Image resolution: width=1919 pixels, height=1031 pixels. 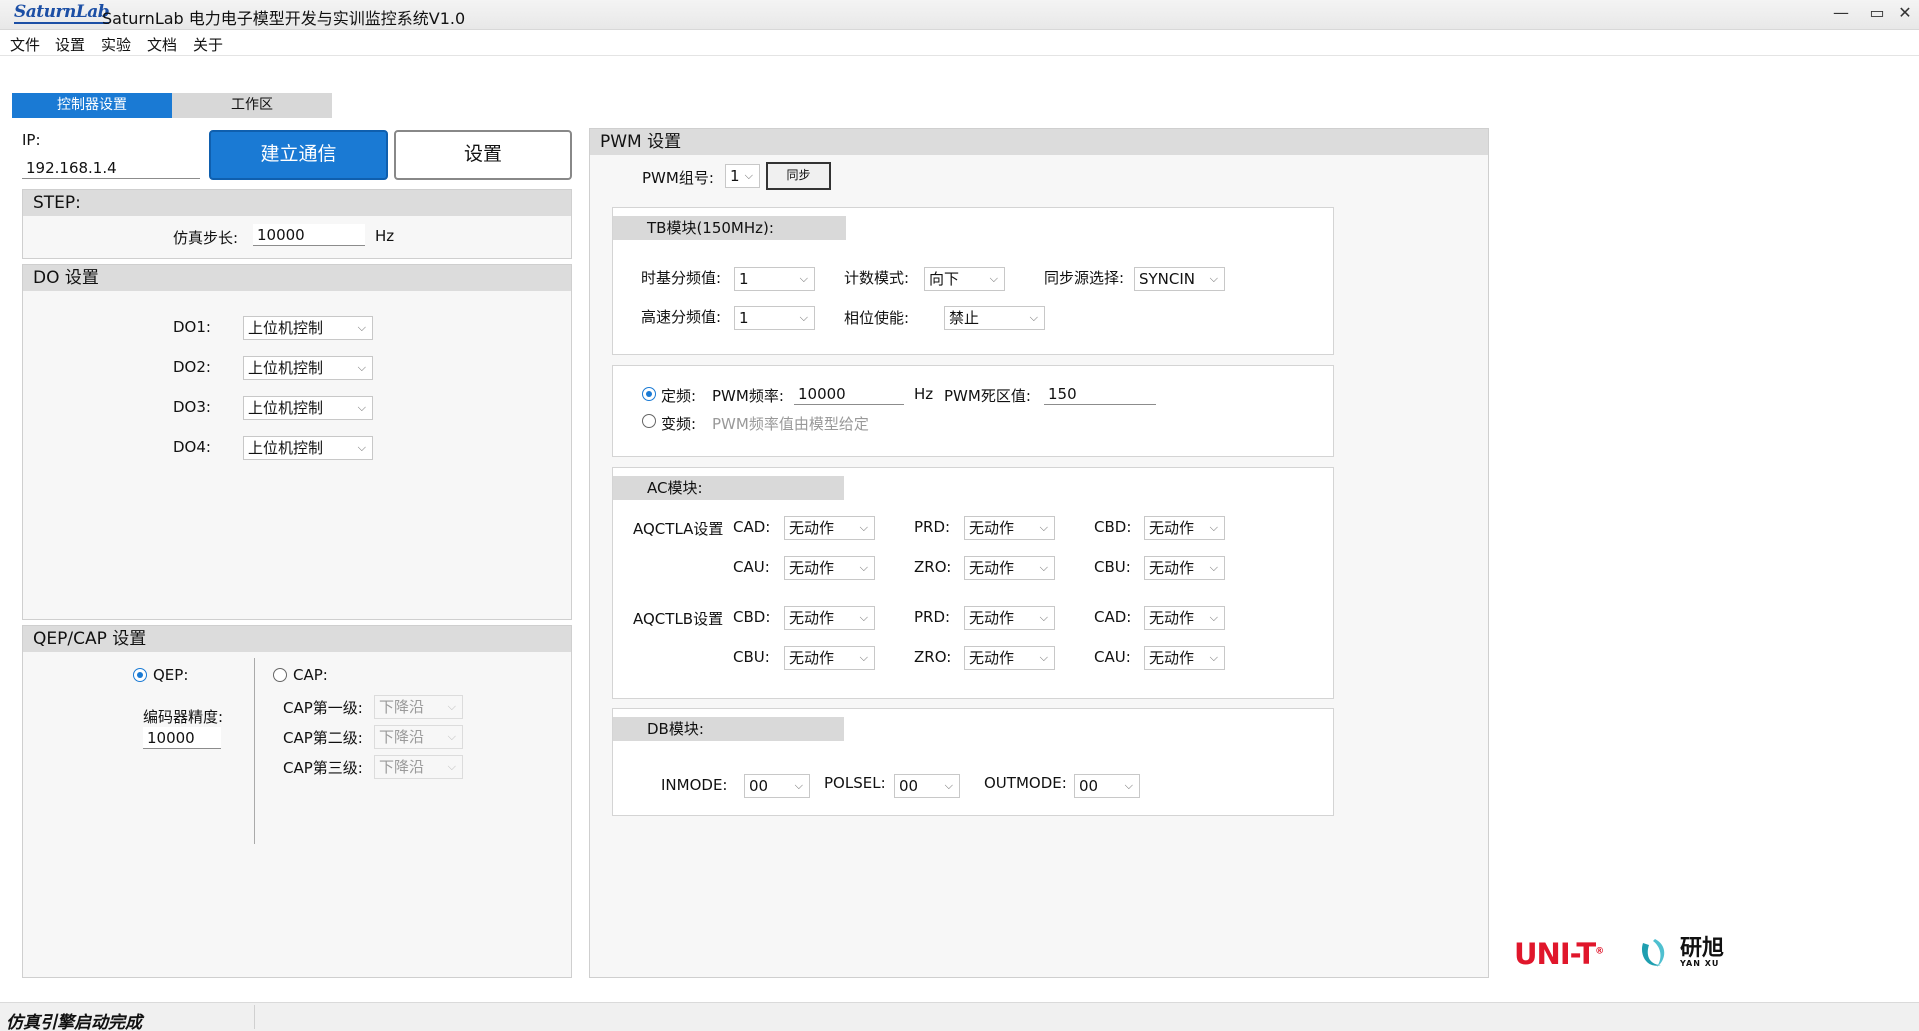 What do you see at coordinates (774, 318) in the screenshot?
I see `hs-div-select: 1 ⌵` at bounding box center [774, 318].